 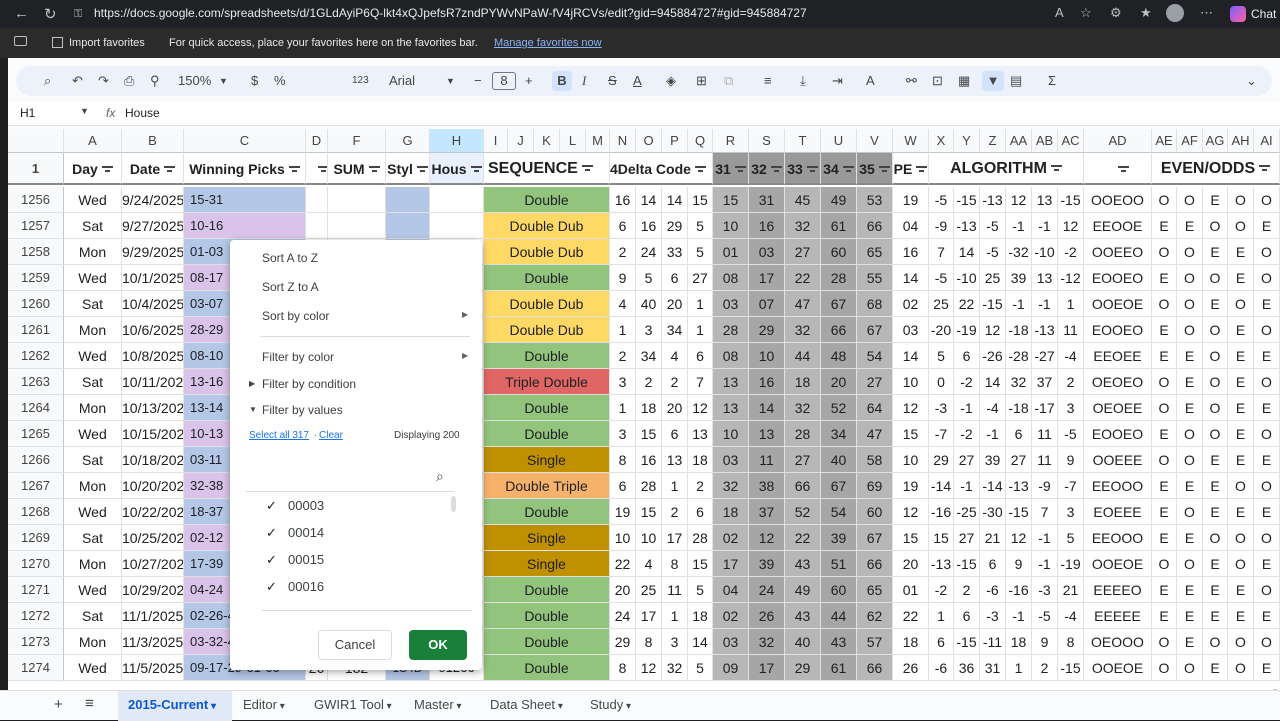 I want to click on filter-icon, so click(x=107, y=170).